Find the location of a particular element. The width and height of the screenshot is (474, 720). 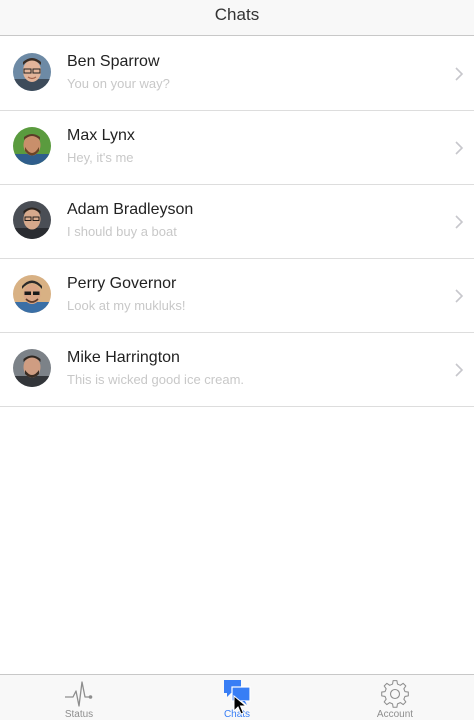

chat-name: Perry Governor is located at coordinates (122, 283).